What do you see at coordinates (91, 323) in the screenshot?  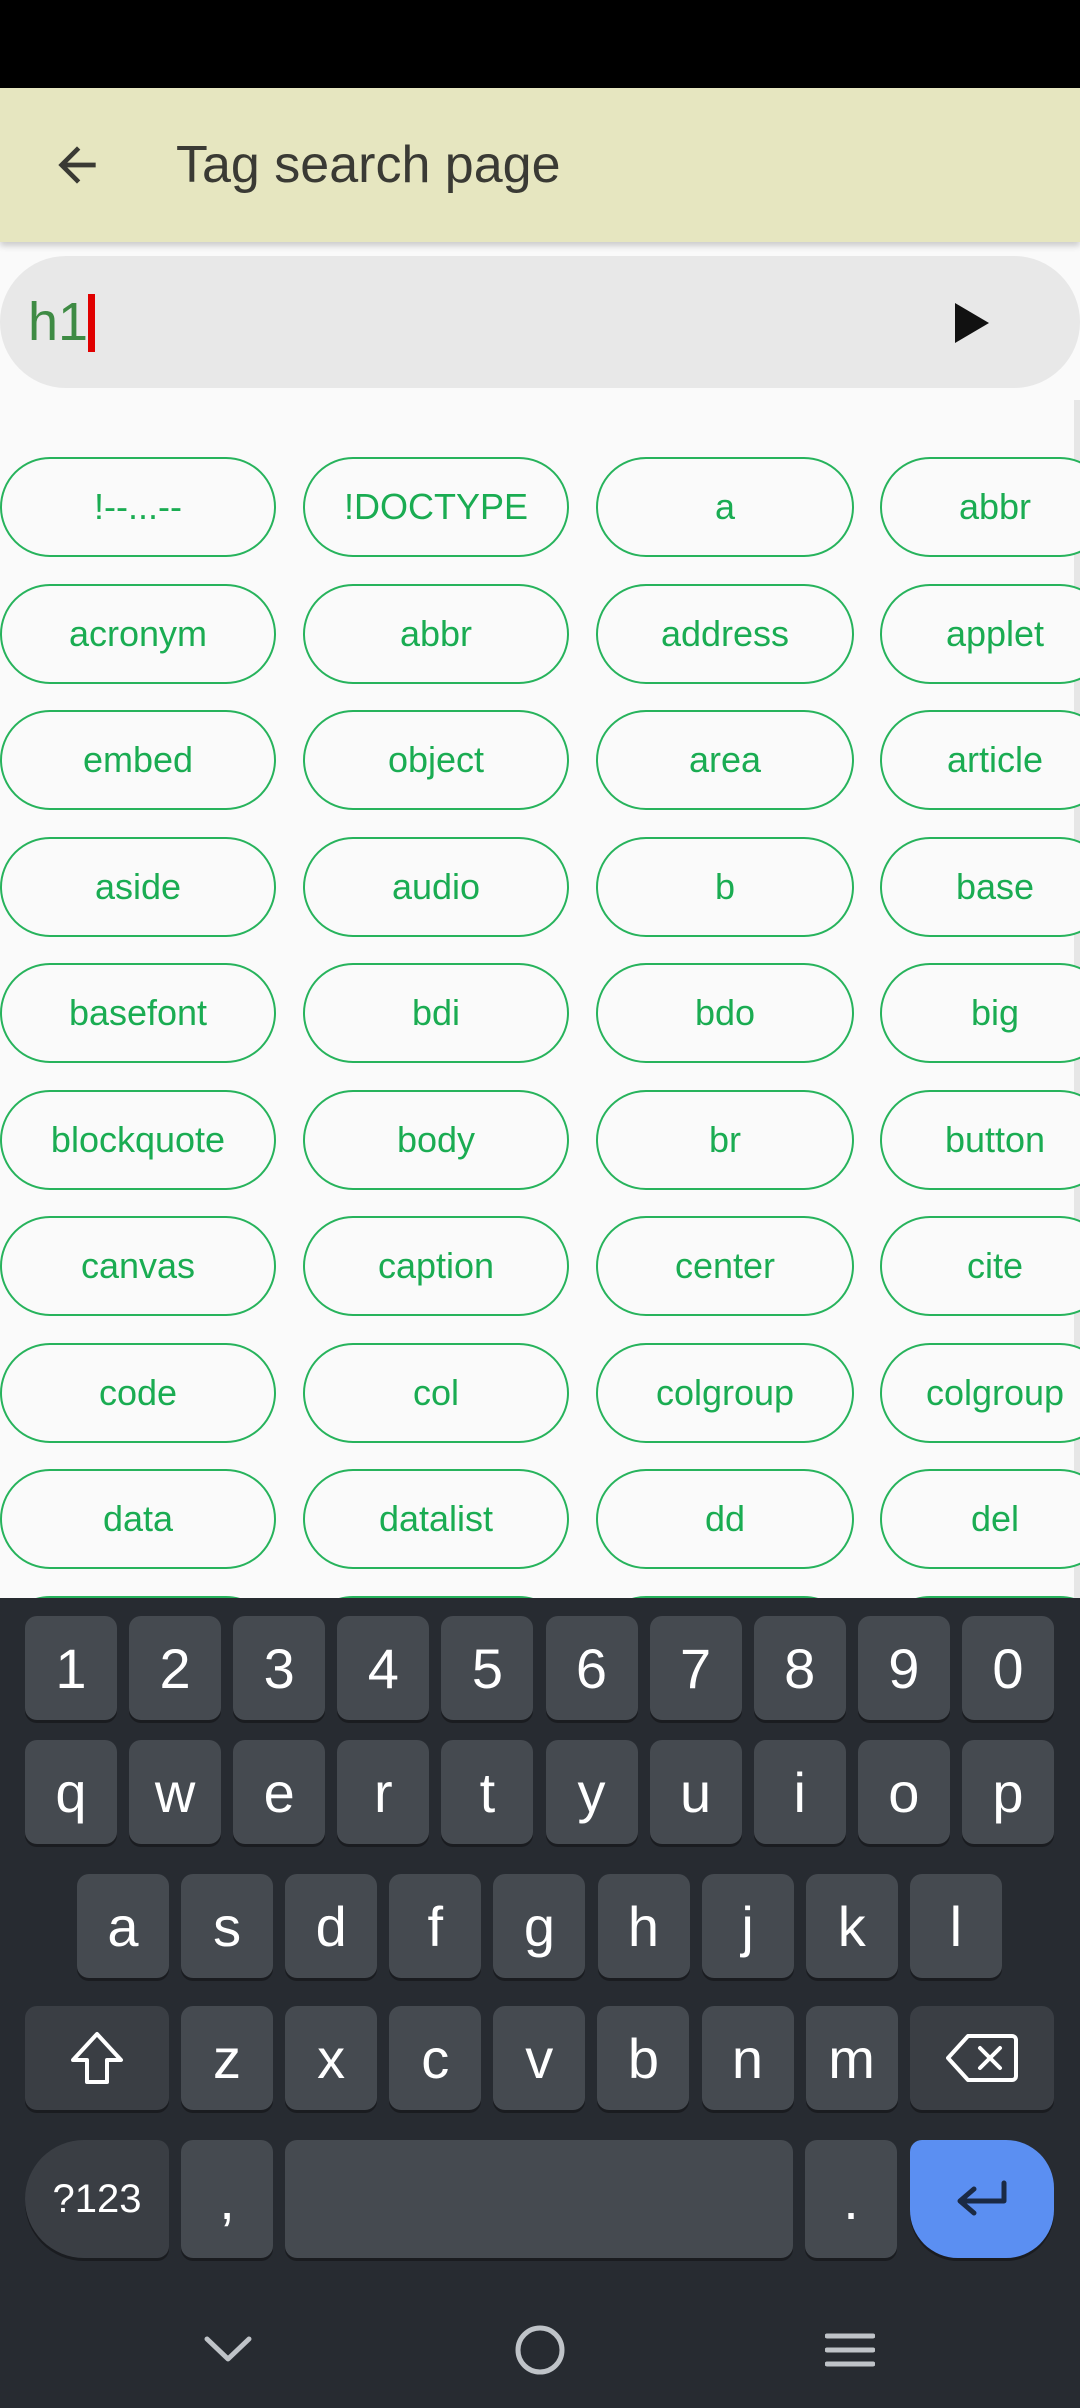 I see `text-caret` at bounding box center [91, 323].